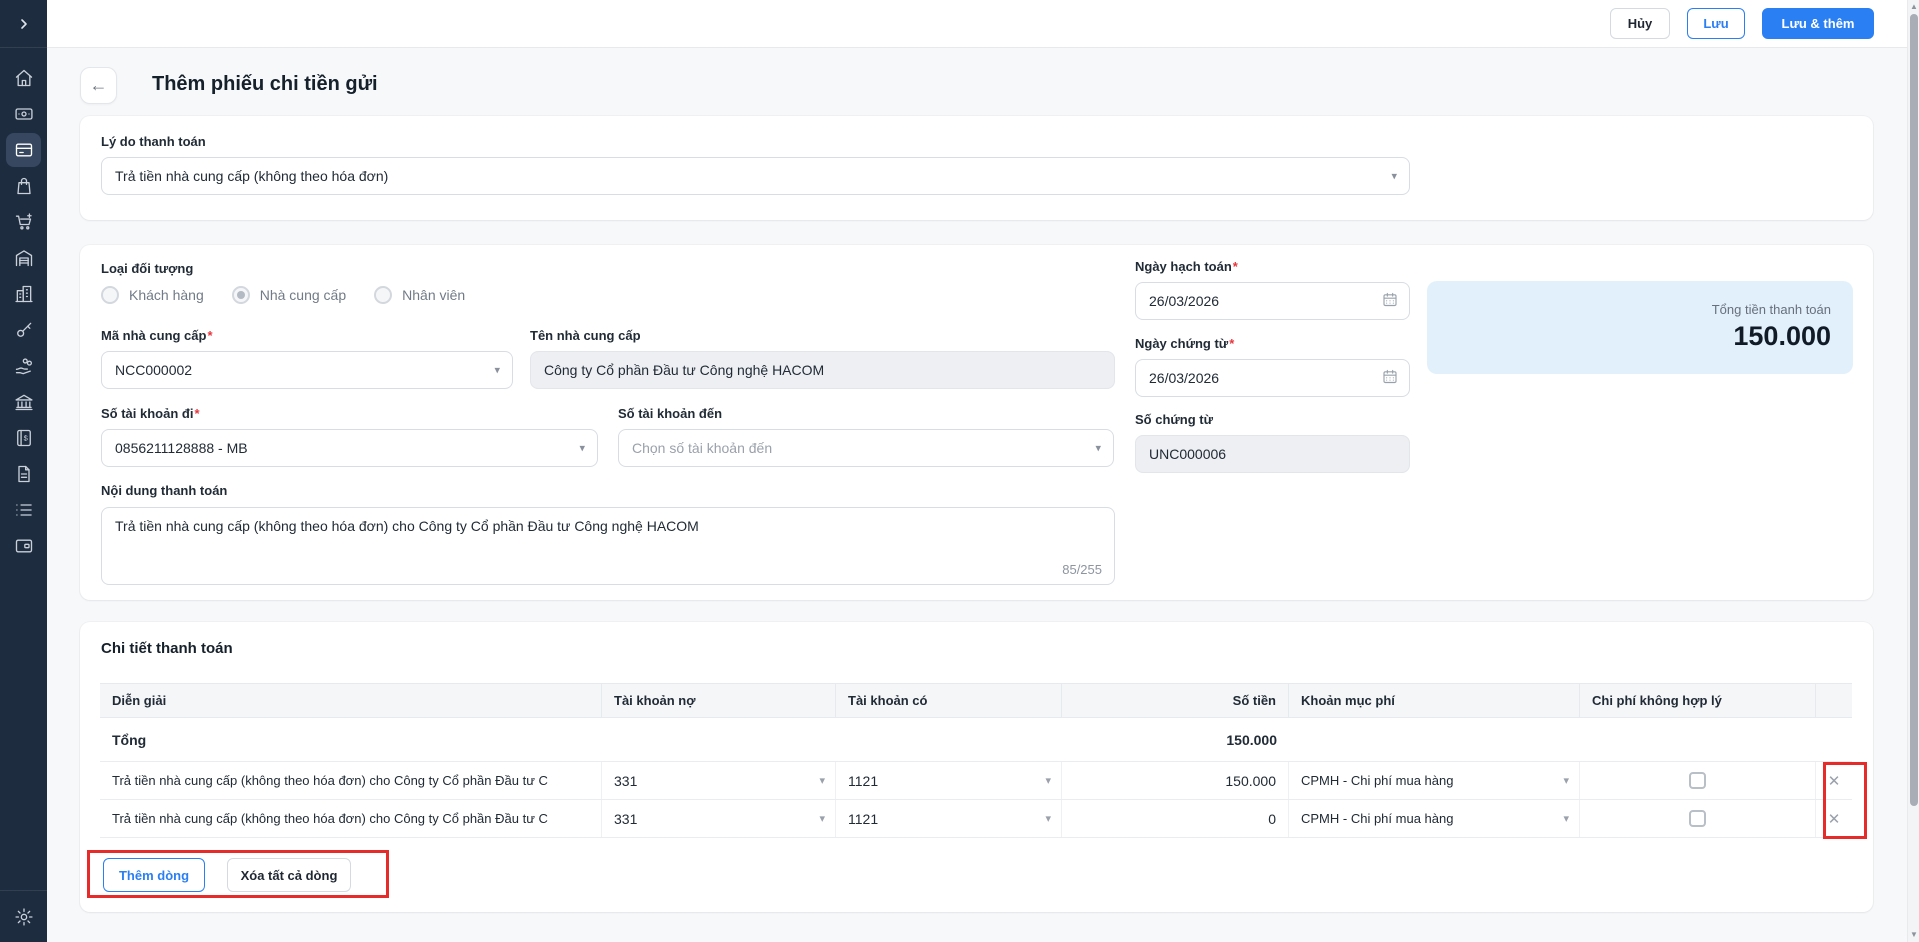  Describe the element at coordinates (1175, 780) in the screenshot. I see `amount-cell: 150.000` at that location.